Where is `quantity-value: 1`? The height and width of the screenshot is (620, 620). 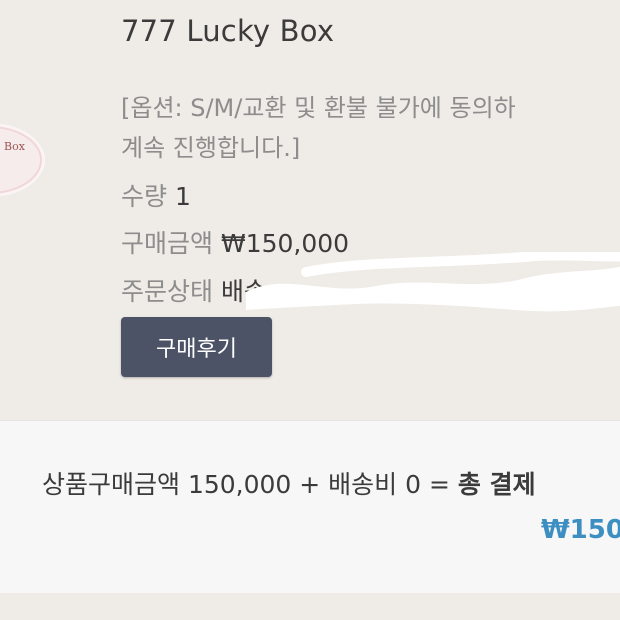 quantity-value: 1 is located at coordinates (182, 196).